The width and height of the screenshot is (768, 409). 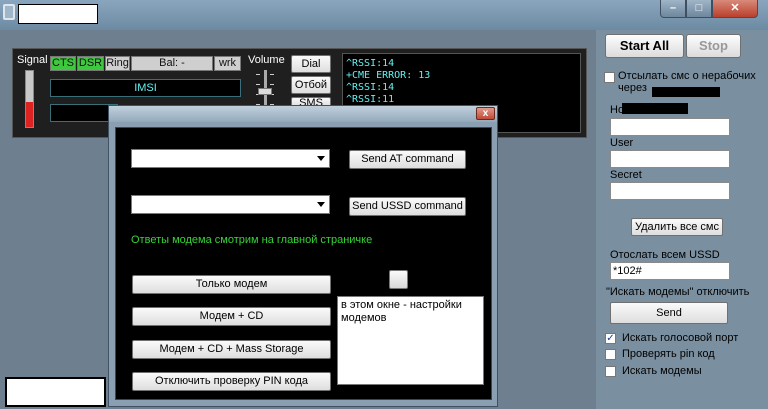 I want to click on at-command-combo, so click(x=230, y=158).